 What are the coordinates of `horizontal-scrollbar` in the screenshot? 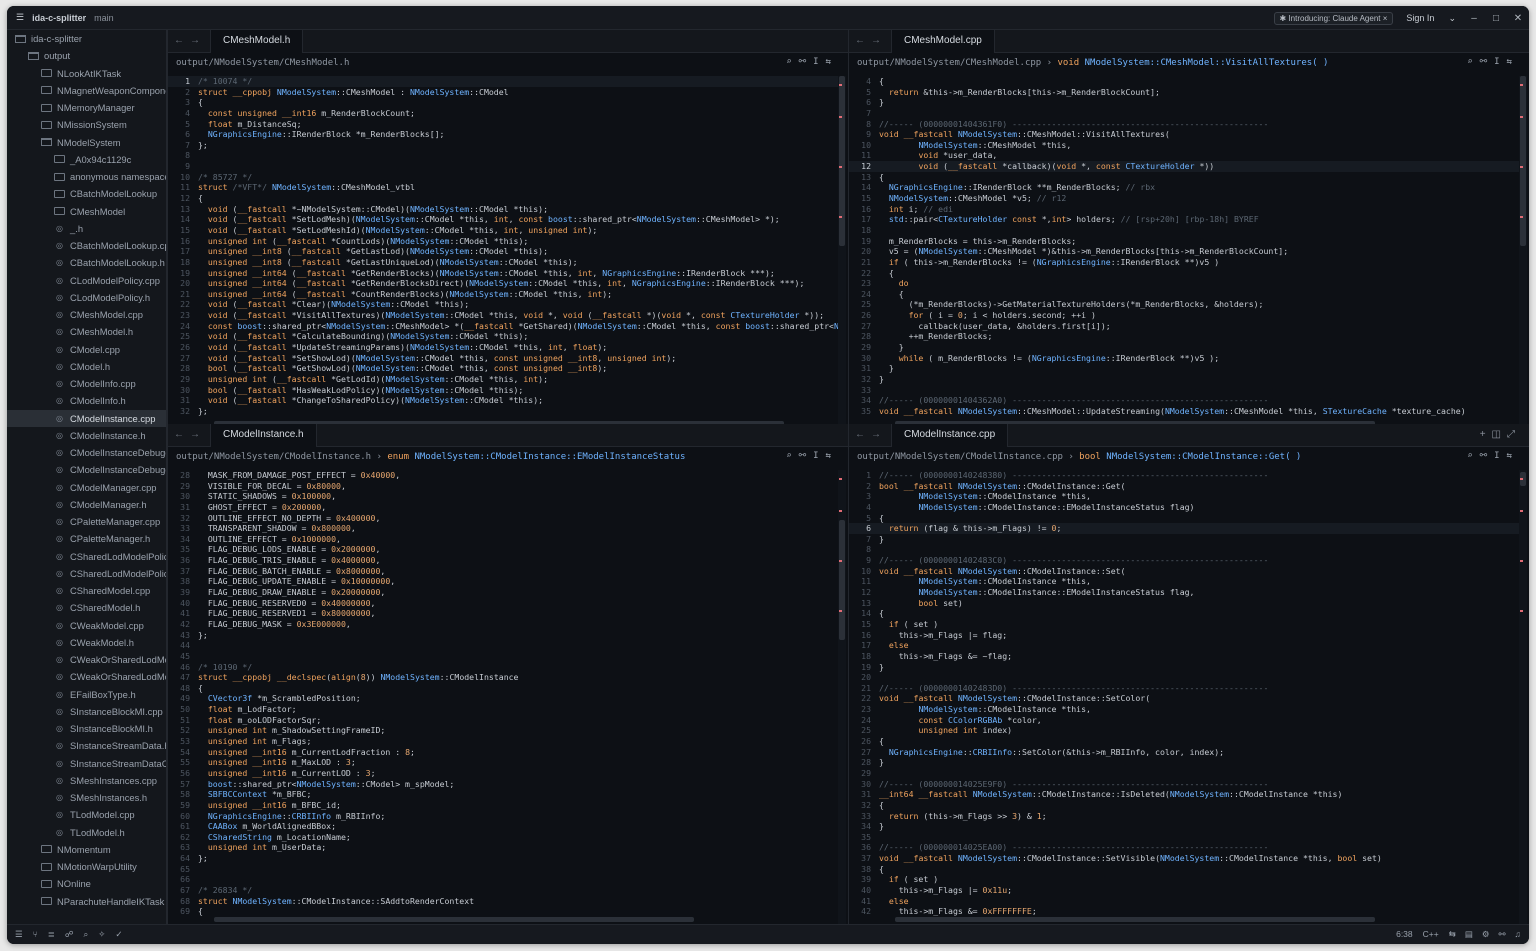 It's located at (1135, 919).